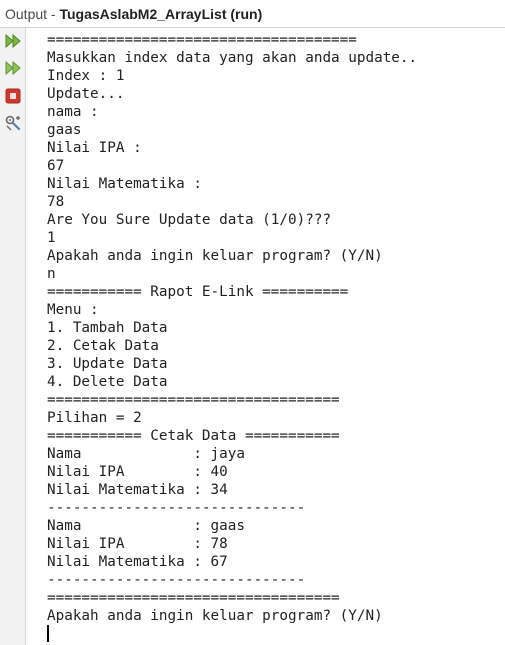  What do you see at coordinates (51, 238) in the screenshot?
I see `console-line: 1` at bounding box center [51, 238].